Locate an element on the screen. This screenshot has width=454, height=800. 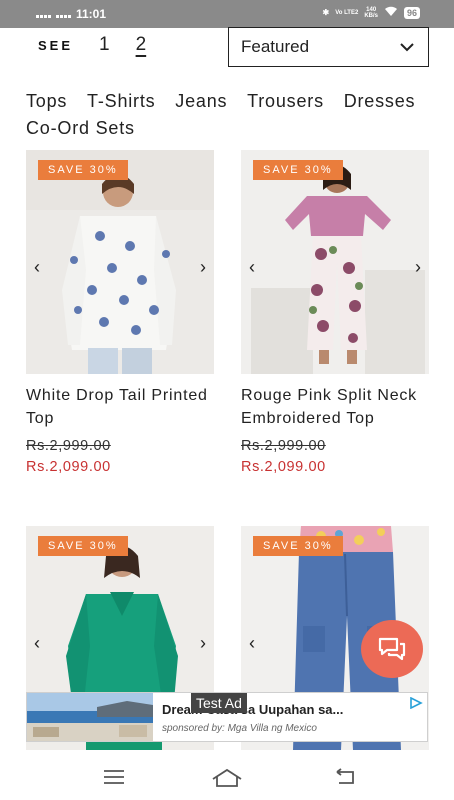
product-name: Rouge Pink Split Neck Embroidered Top is located at coordinates (335, 407).